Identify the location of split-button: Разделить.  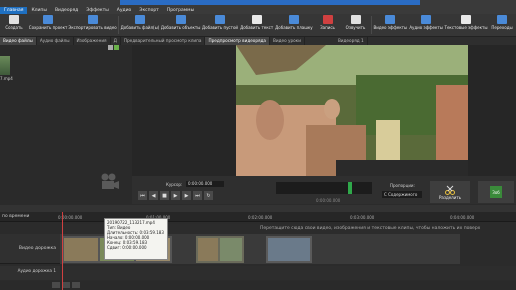
(450, 192).